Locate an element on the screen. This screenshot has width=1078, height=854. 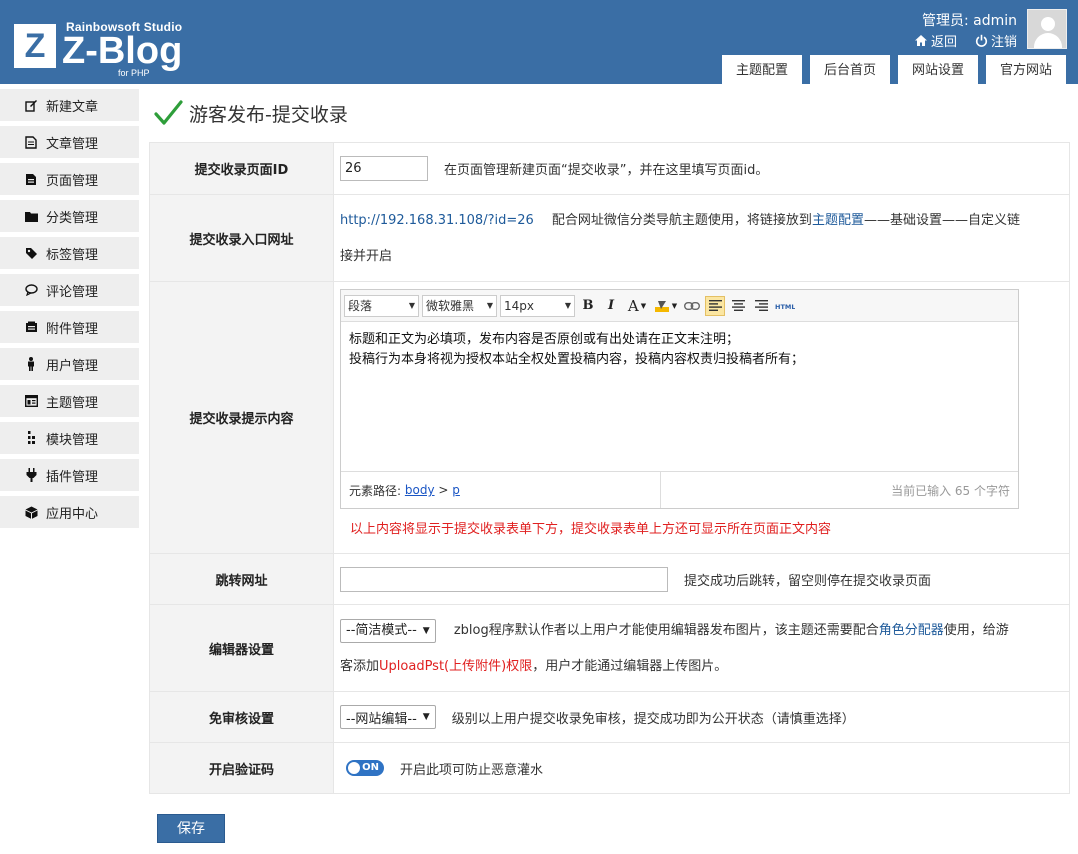
sidebar-item-tag-manage: 标签管理 is located at coordinates (69, 253).